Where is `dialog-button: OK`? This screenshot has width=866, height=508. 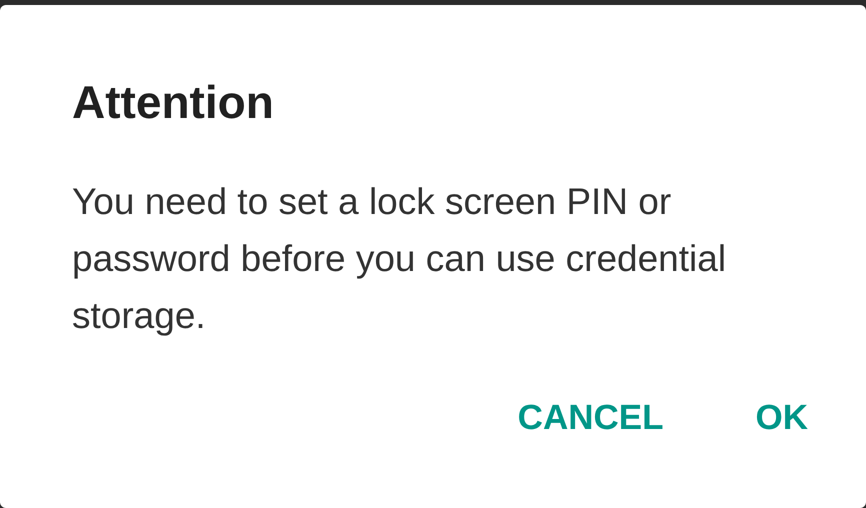
dialog-button: OK is located at coordinates (782, 418).